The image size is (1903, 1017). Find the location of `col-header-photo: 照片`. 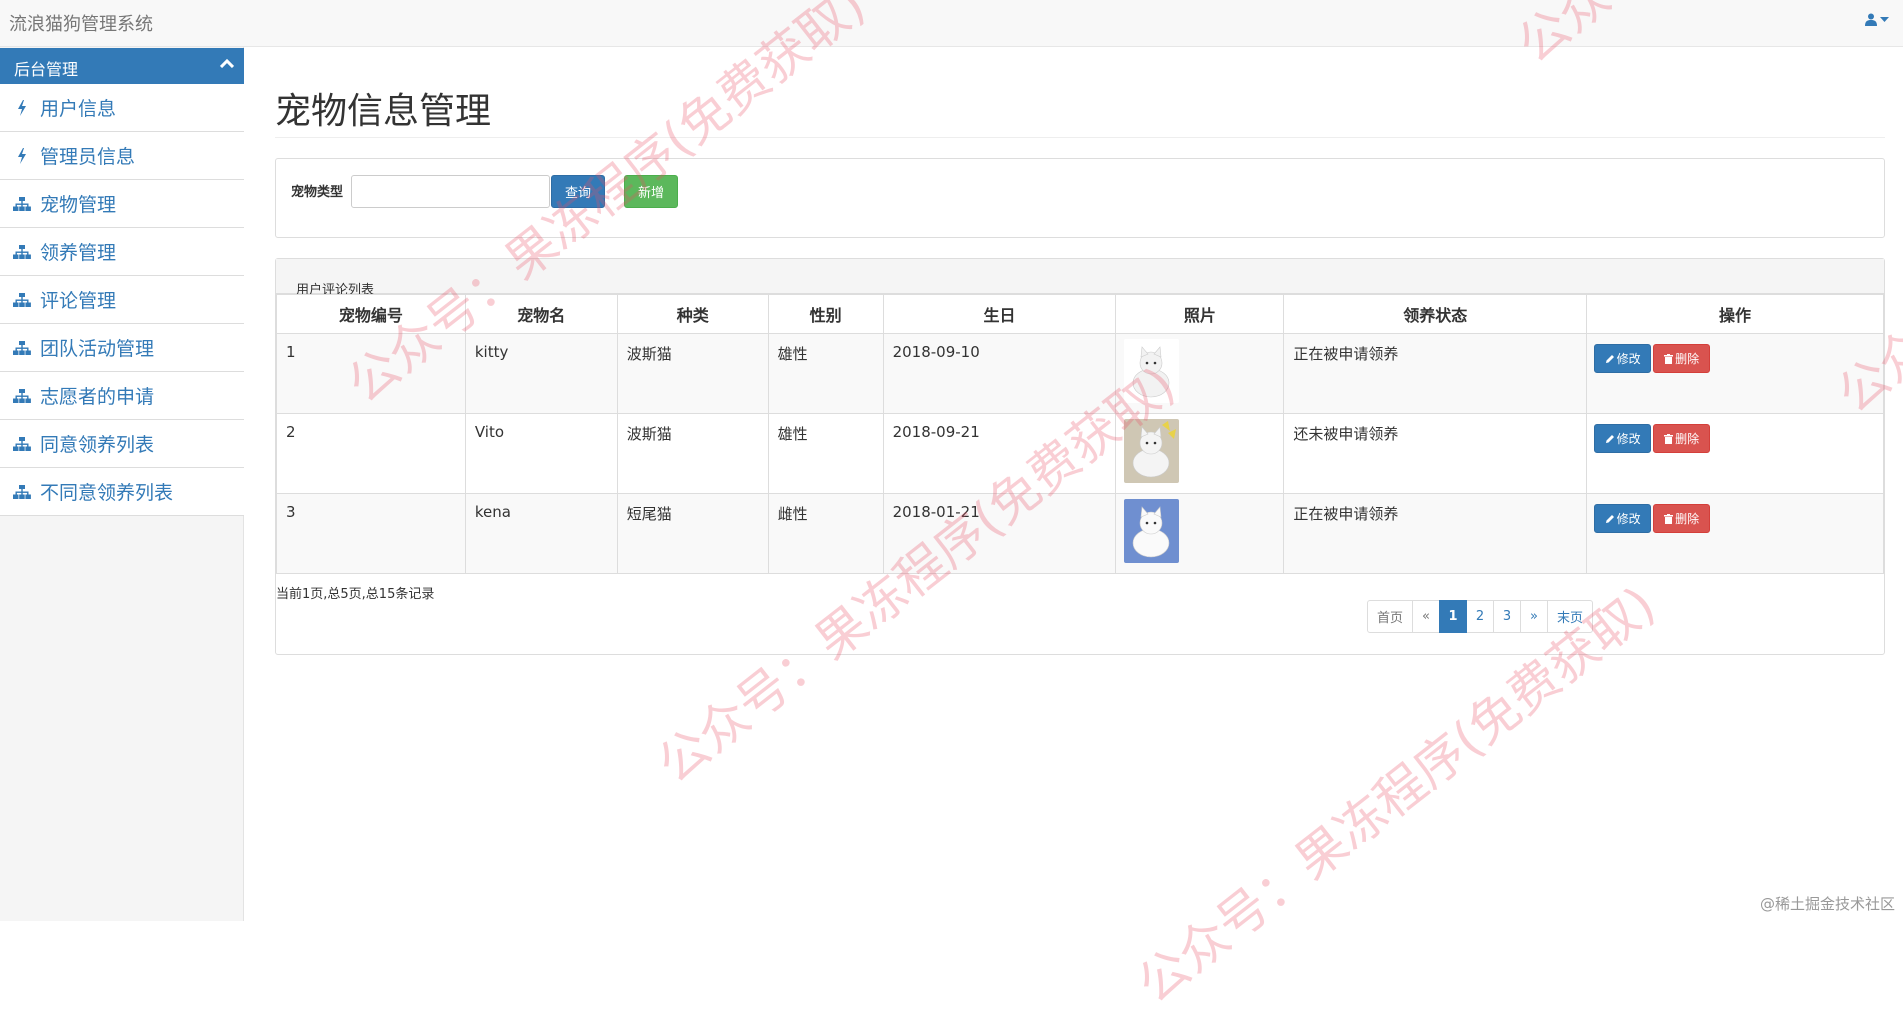

col-header-photo: 照片 is located at coordinates (1200, 314).